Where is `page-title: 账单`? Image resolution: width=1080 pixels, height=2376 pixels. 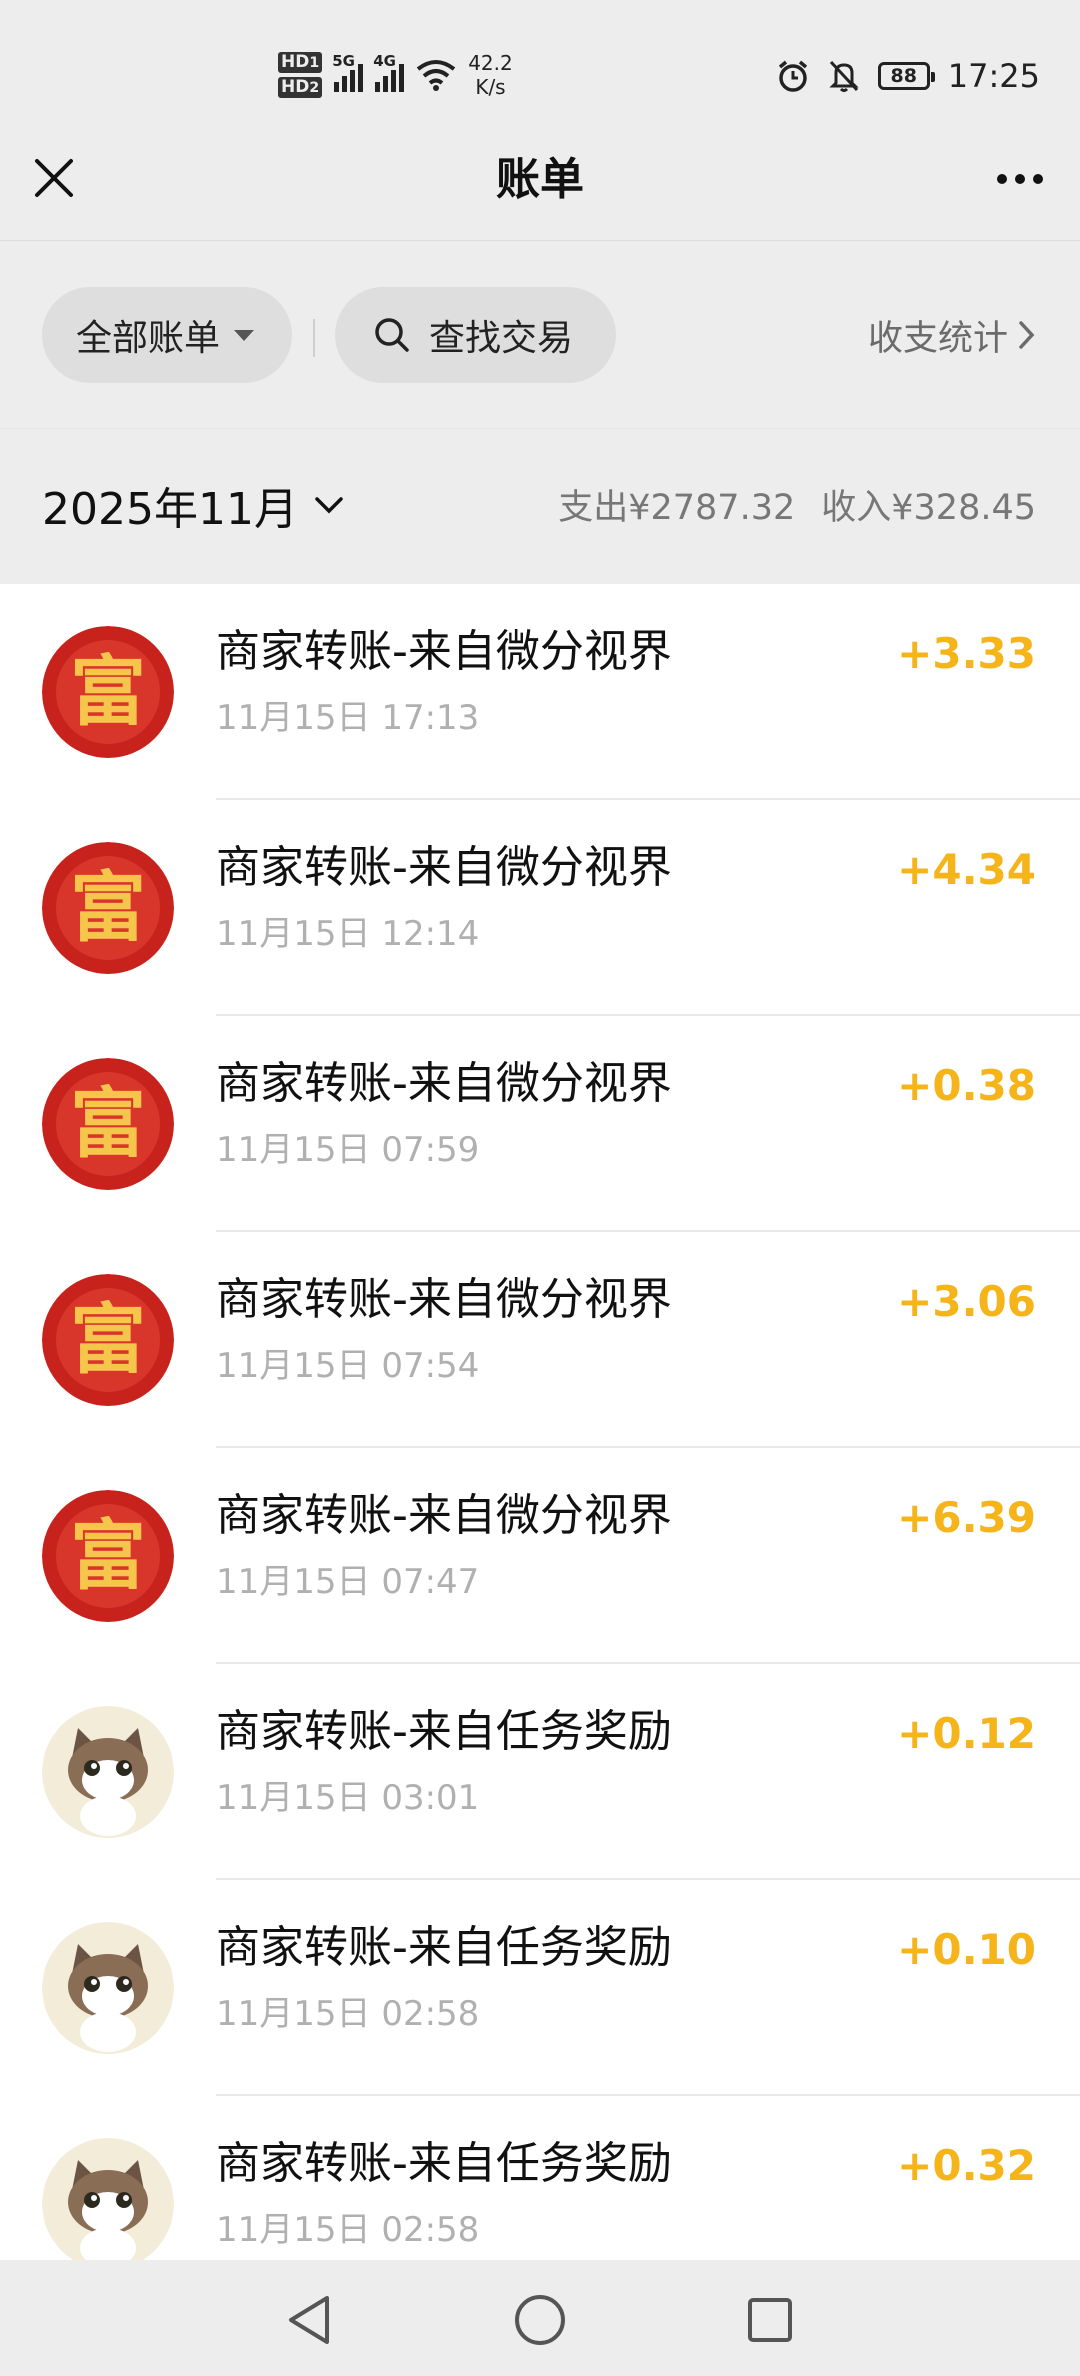 page-title: 账单 is located at coordinates (540, 179).